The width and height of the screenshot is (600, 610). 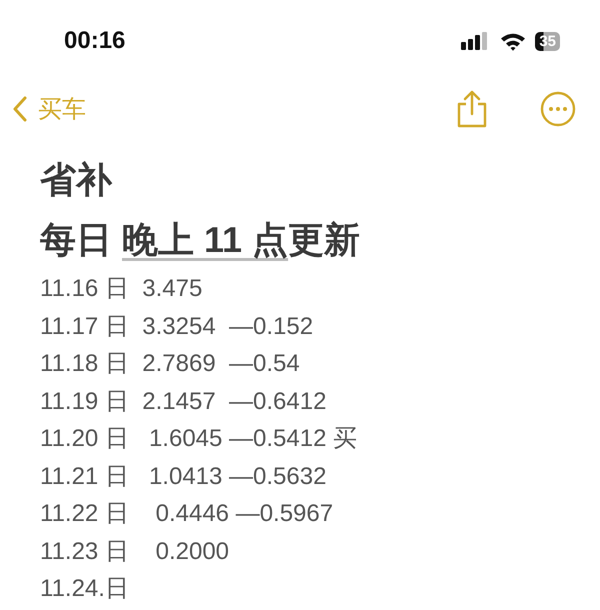 I want to click on wifi-icon, so click(x=513, y=41).